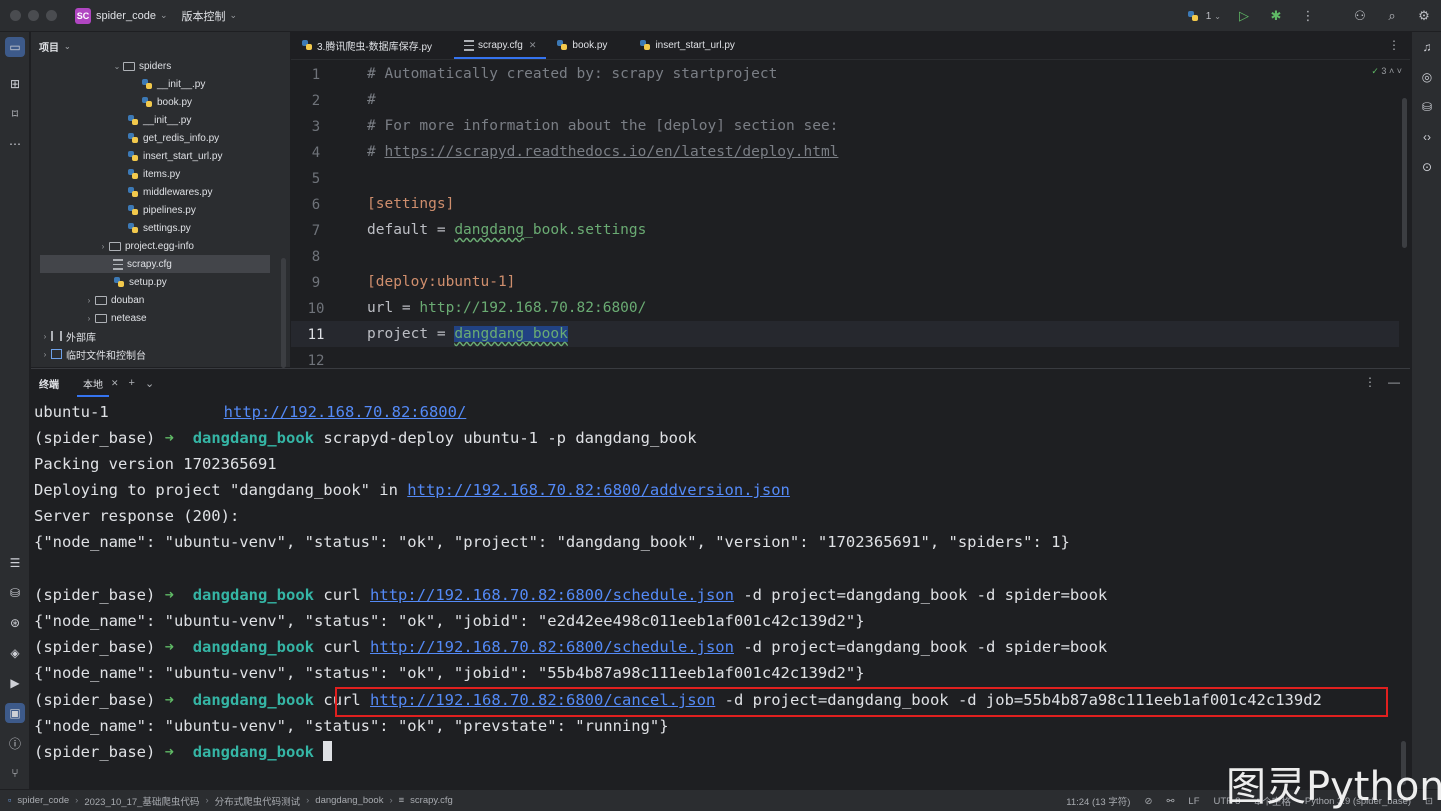 The height and width of the screenshot is (811, 1441). I want to click on tree-item-setup-py: setup.py, so click(140, 282).